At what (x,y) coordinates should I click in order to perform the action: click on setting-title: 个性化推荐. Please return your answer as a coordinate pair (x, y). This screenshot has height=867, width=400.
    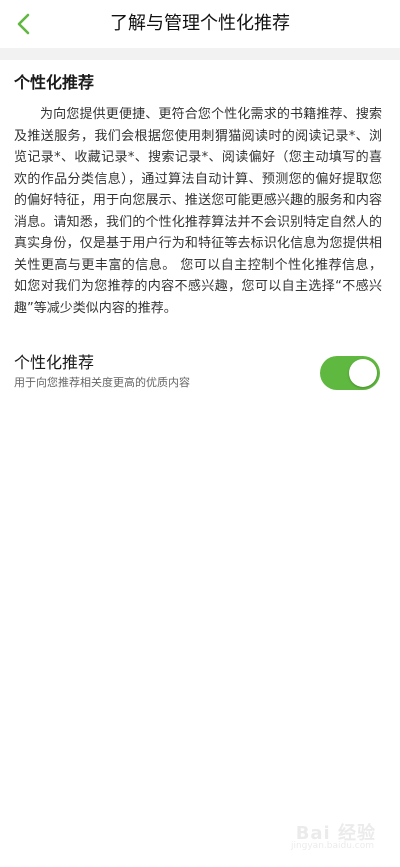
    Looking at the image, I should click on (54, 362).